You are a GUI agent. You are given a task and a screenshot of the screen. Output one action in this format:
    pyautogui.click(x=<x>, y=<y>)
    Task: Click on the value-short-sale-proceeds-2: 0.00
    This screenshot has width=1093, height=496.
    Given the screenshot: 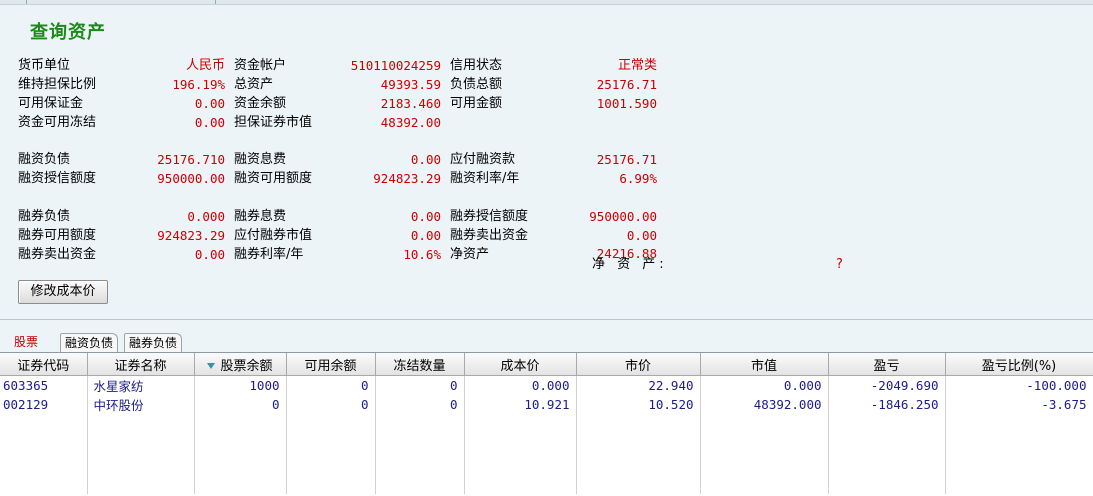 What is the action you would take?
    pyautogui.click(x=209, y=254)
    